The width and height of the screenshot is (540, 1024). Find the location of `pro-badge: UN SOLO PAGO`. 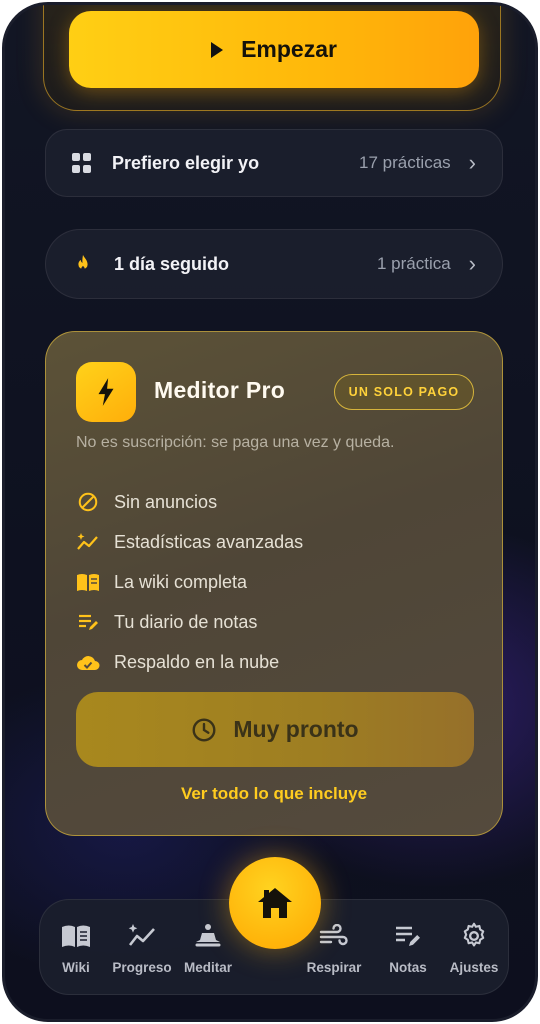

pro-badge: UN SOLO PAGO is located at coordinates (404, 392).